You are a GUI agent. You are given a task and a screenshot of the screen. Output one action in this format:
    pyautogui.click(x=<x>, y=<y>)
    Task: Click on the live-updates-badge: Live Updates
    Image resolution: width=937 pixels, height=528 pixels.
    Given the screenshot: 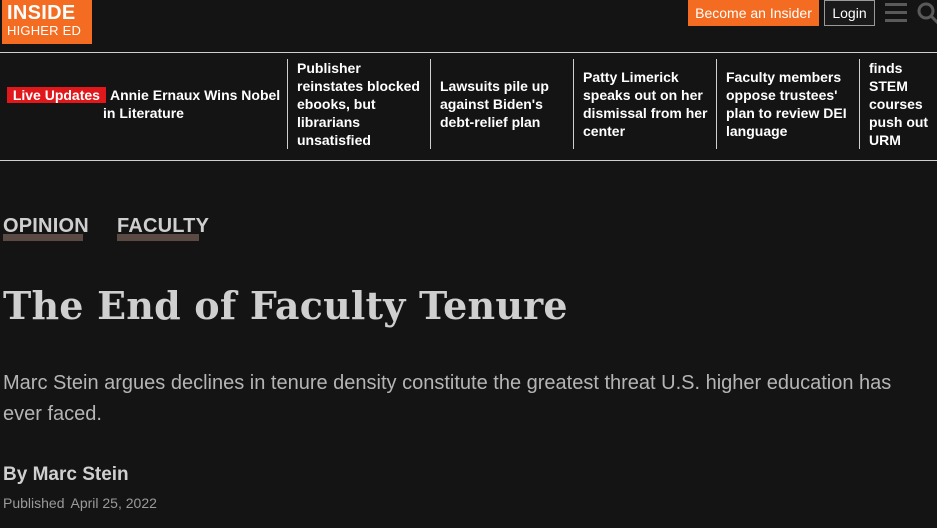 What is the action you would take?
    pyautogui.click(x=56, y=95)
    